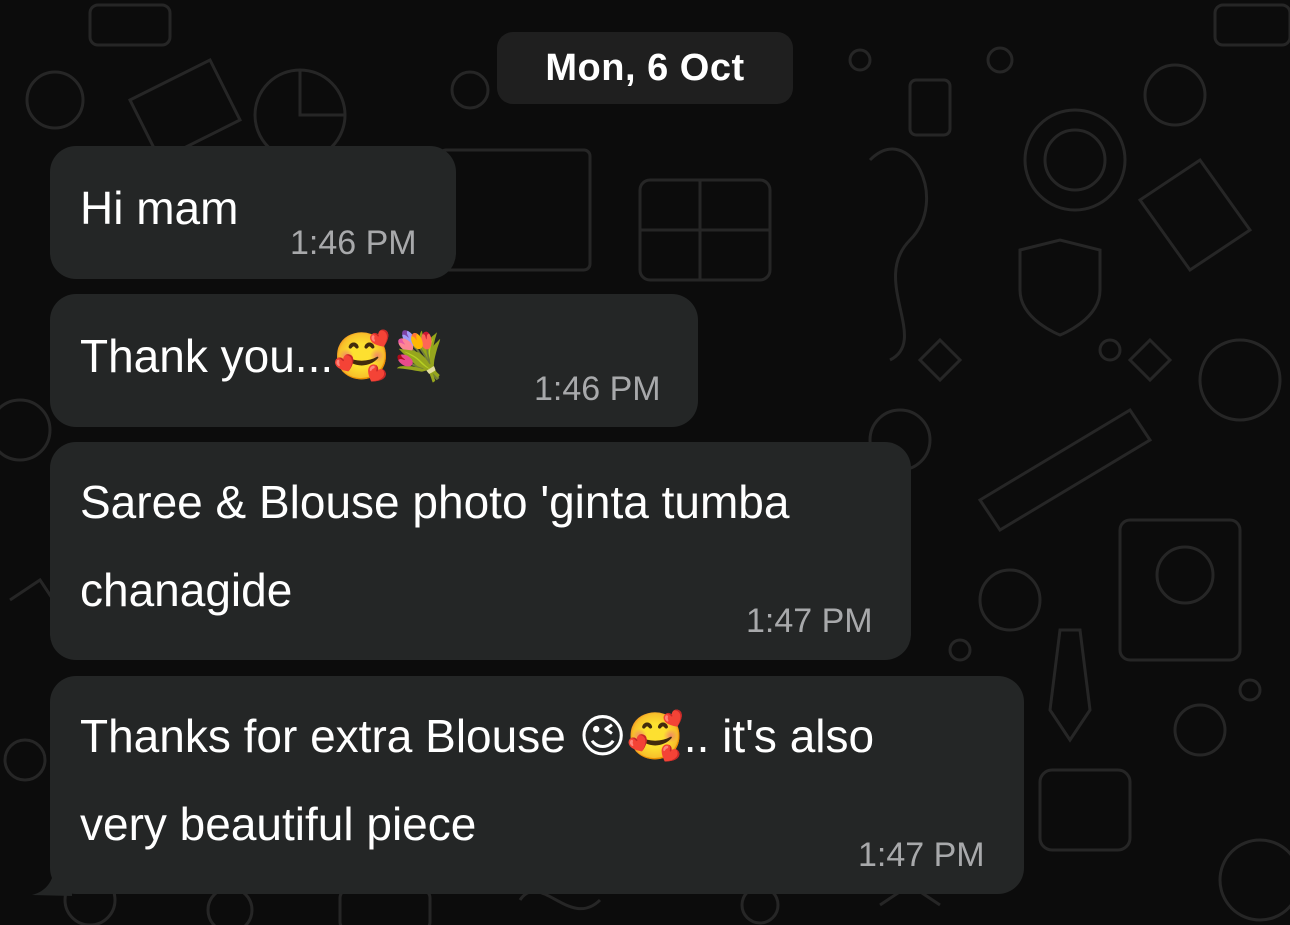 The height and width of the screenshot is (925, 1290). Describe the element at coordinates (264, 356) in the screenshot. I see `message-text: Thank you...🥰💐` at that location.